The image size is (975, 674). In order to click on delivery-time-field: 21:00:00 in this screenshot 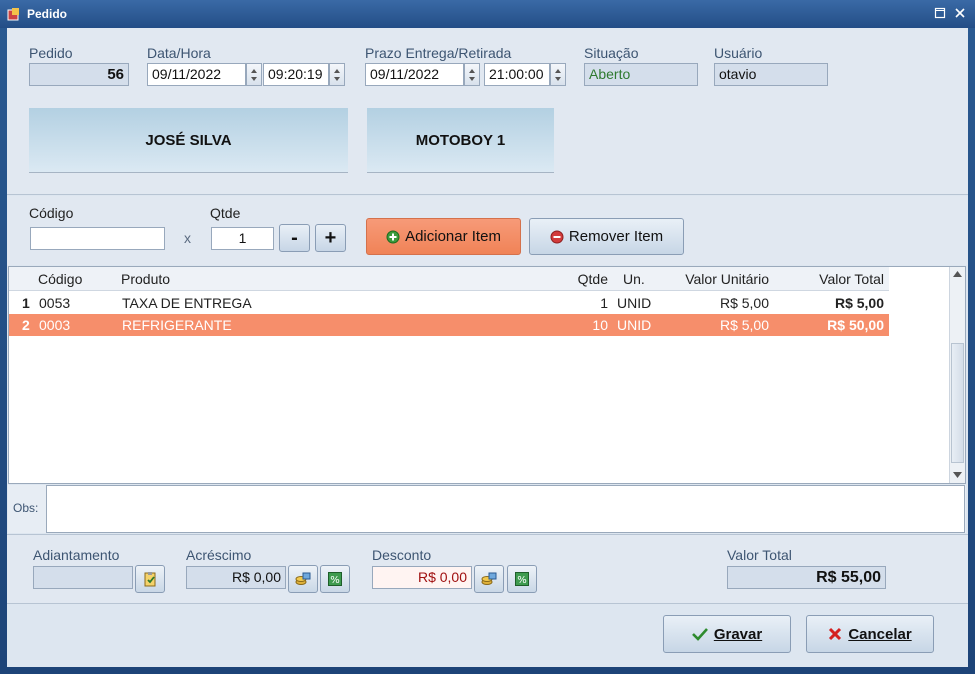, I will do `click(517, 74)`.